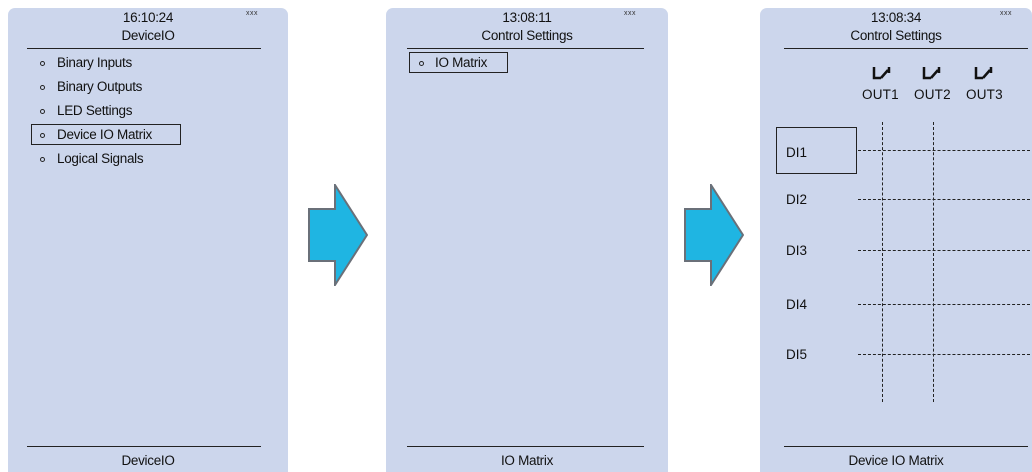 The height and width of the screenshot is (472, 1032). I want to click on output-label-out3: OUT3, so click(984, 94).